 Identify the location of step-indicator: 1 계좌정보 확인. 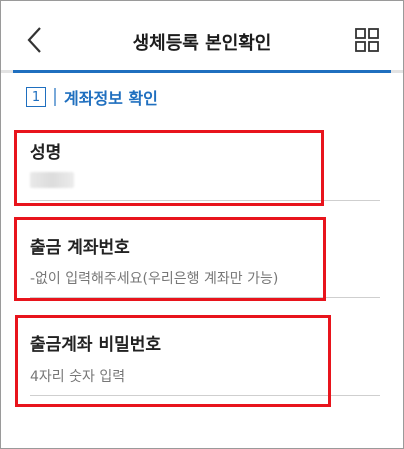
(92, 97).